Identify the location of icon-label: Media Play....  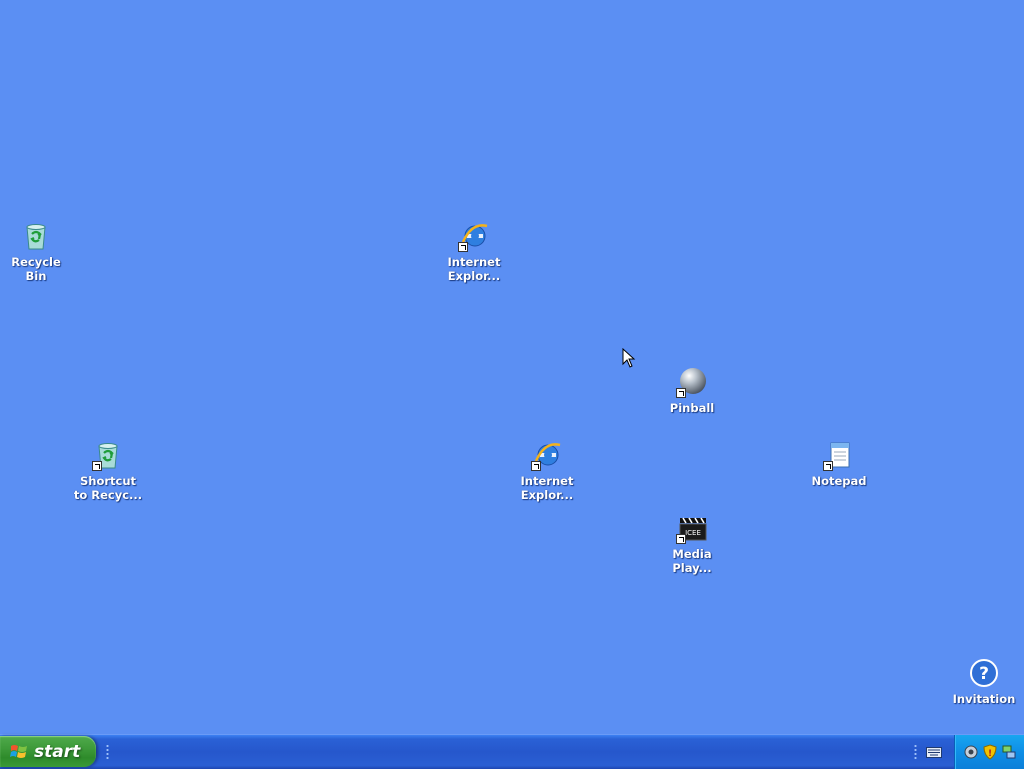
(692, 561).